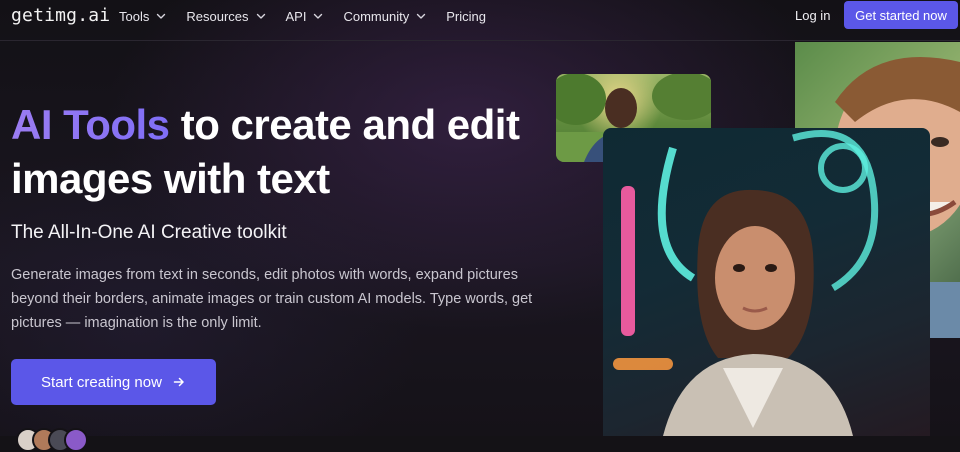  Describe the element at coordinates (376, 16) in the screenshot. I see `nav-item-label: Community` at that location.